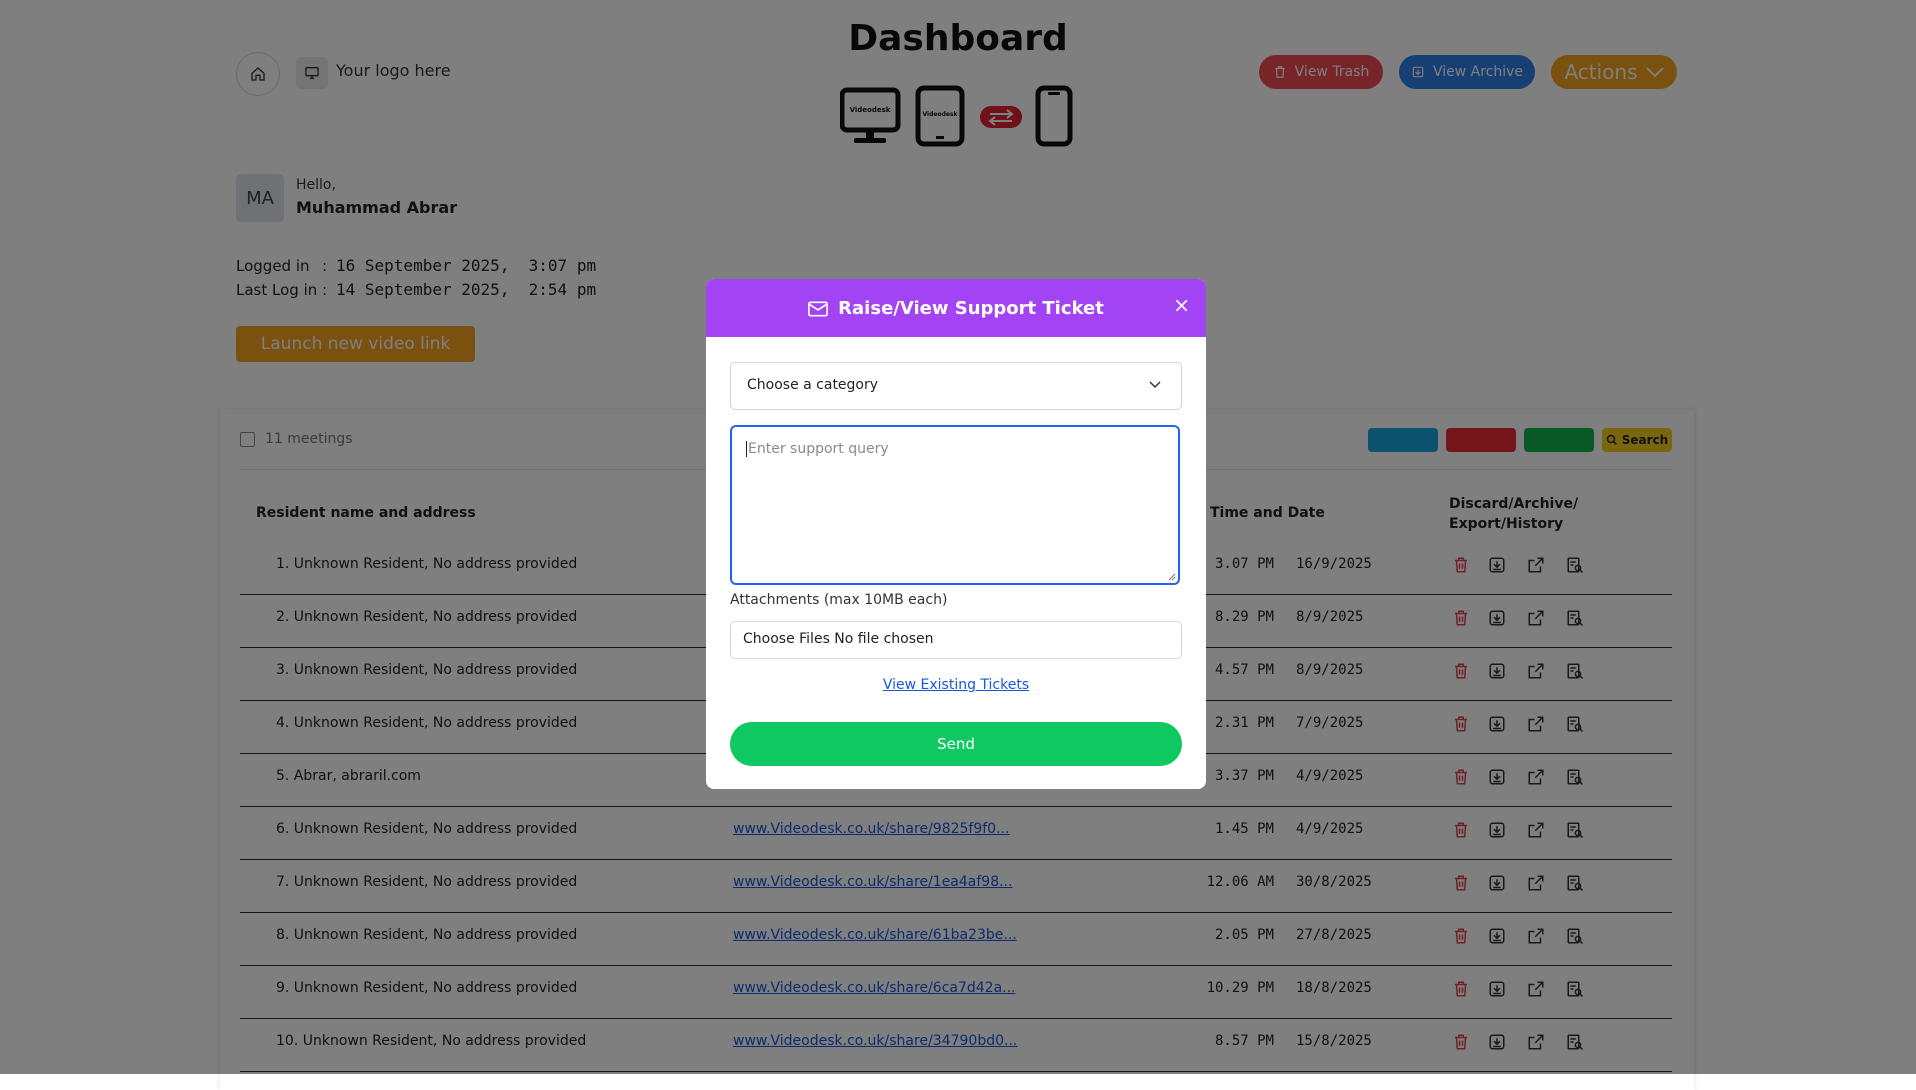  I want to click on close-icon: ×, so click(1181, 305).